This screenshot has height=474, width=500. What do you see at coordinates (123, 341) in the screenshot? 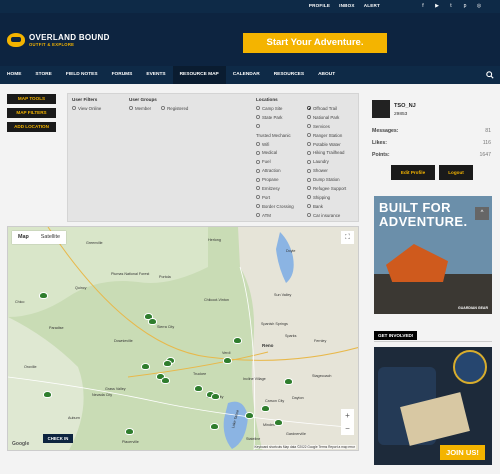
I see `map-place-label: Downieville` at bounding box center [123, 341].